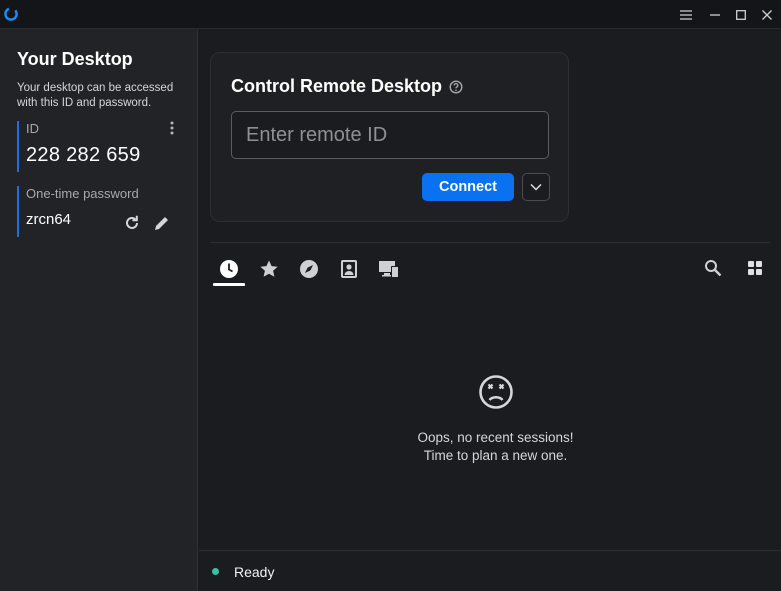 The height and width of the screenshot is (591, 781). I want to click on id-section: ID 228 282 659, so click(99, 146).